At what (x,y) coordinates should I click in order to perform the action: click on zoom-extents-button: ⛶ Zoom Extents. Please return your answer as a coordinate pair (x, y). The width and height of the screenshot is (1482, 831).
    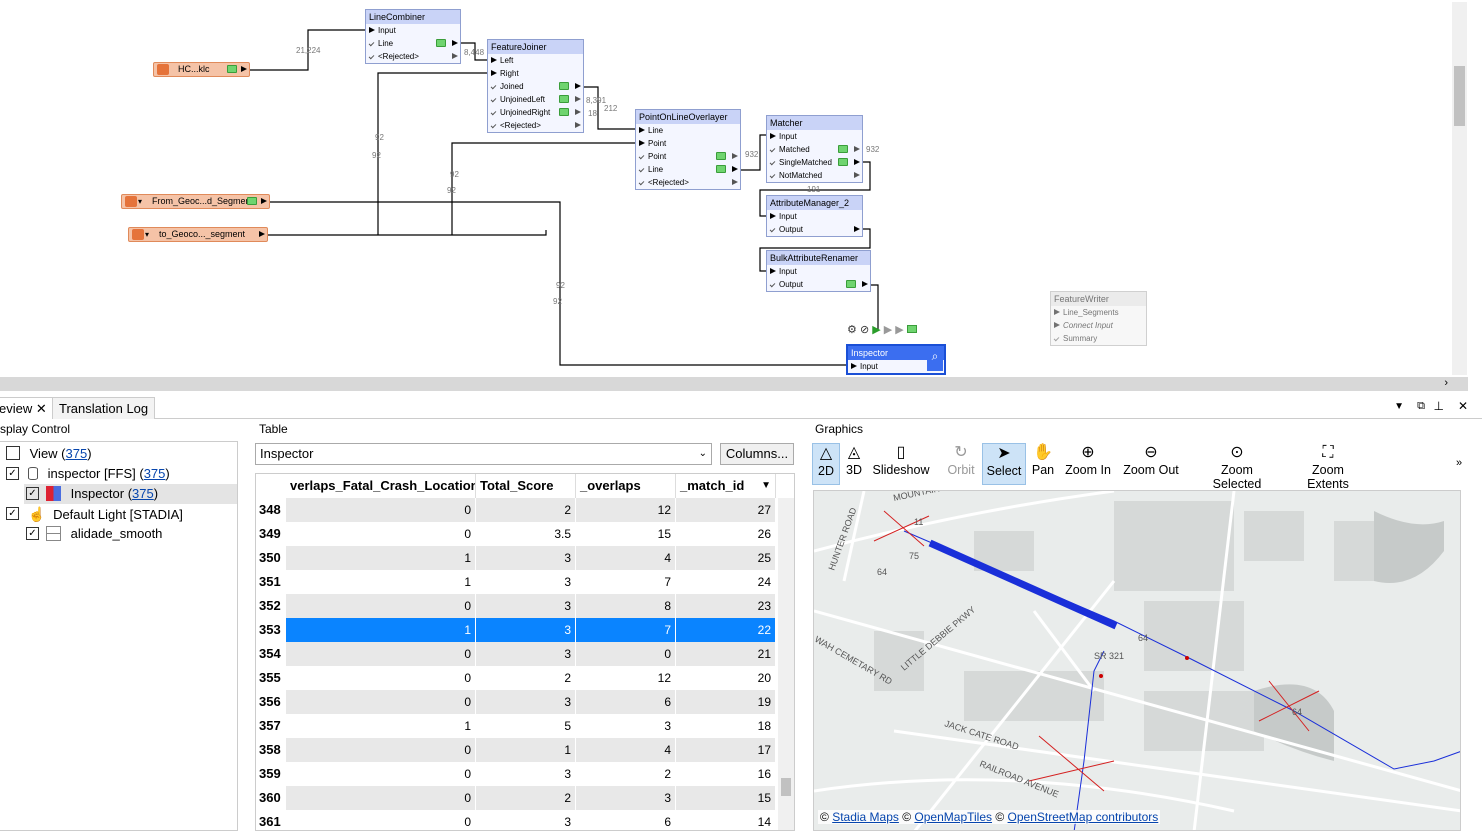
    Looking at the image, I should click on (1328, 467).